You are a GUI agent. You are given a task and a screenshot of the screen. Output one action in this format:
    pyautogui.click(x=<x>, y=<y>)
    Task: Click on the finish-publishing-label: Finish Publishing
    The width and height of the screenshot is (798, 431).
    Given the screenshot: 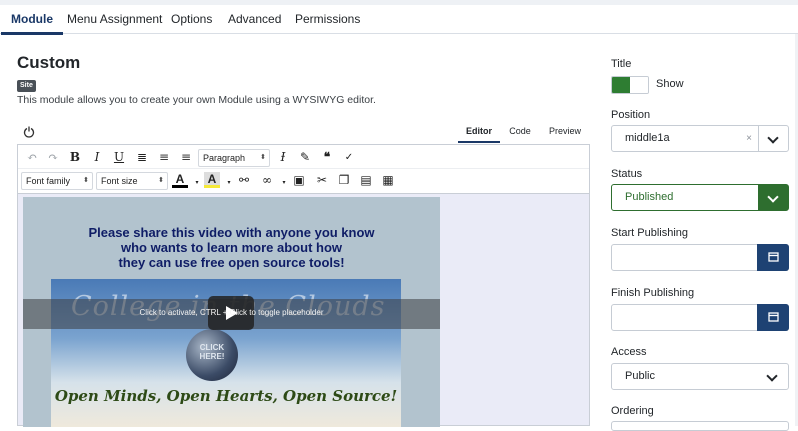 What is the action you would take?
    pyautogui.click(x=653, y=293)
    